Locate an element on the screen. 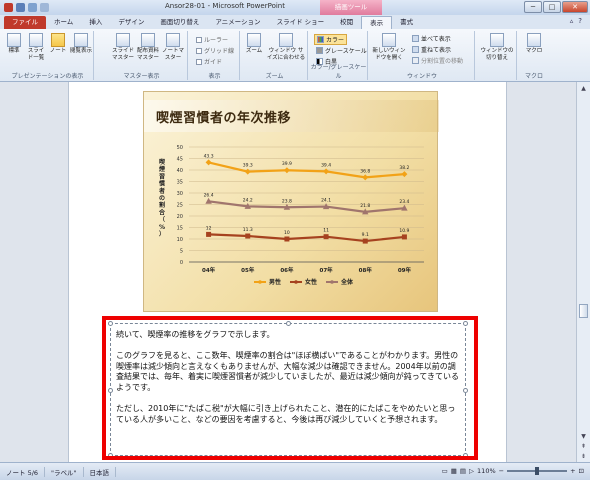 This screenshot has width=590, height=480. ruler-checkbox: ルーラー is located at coordinates (212, 39).